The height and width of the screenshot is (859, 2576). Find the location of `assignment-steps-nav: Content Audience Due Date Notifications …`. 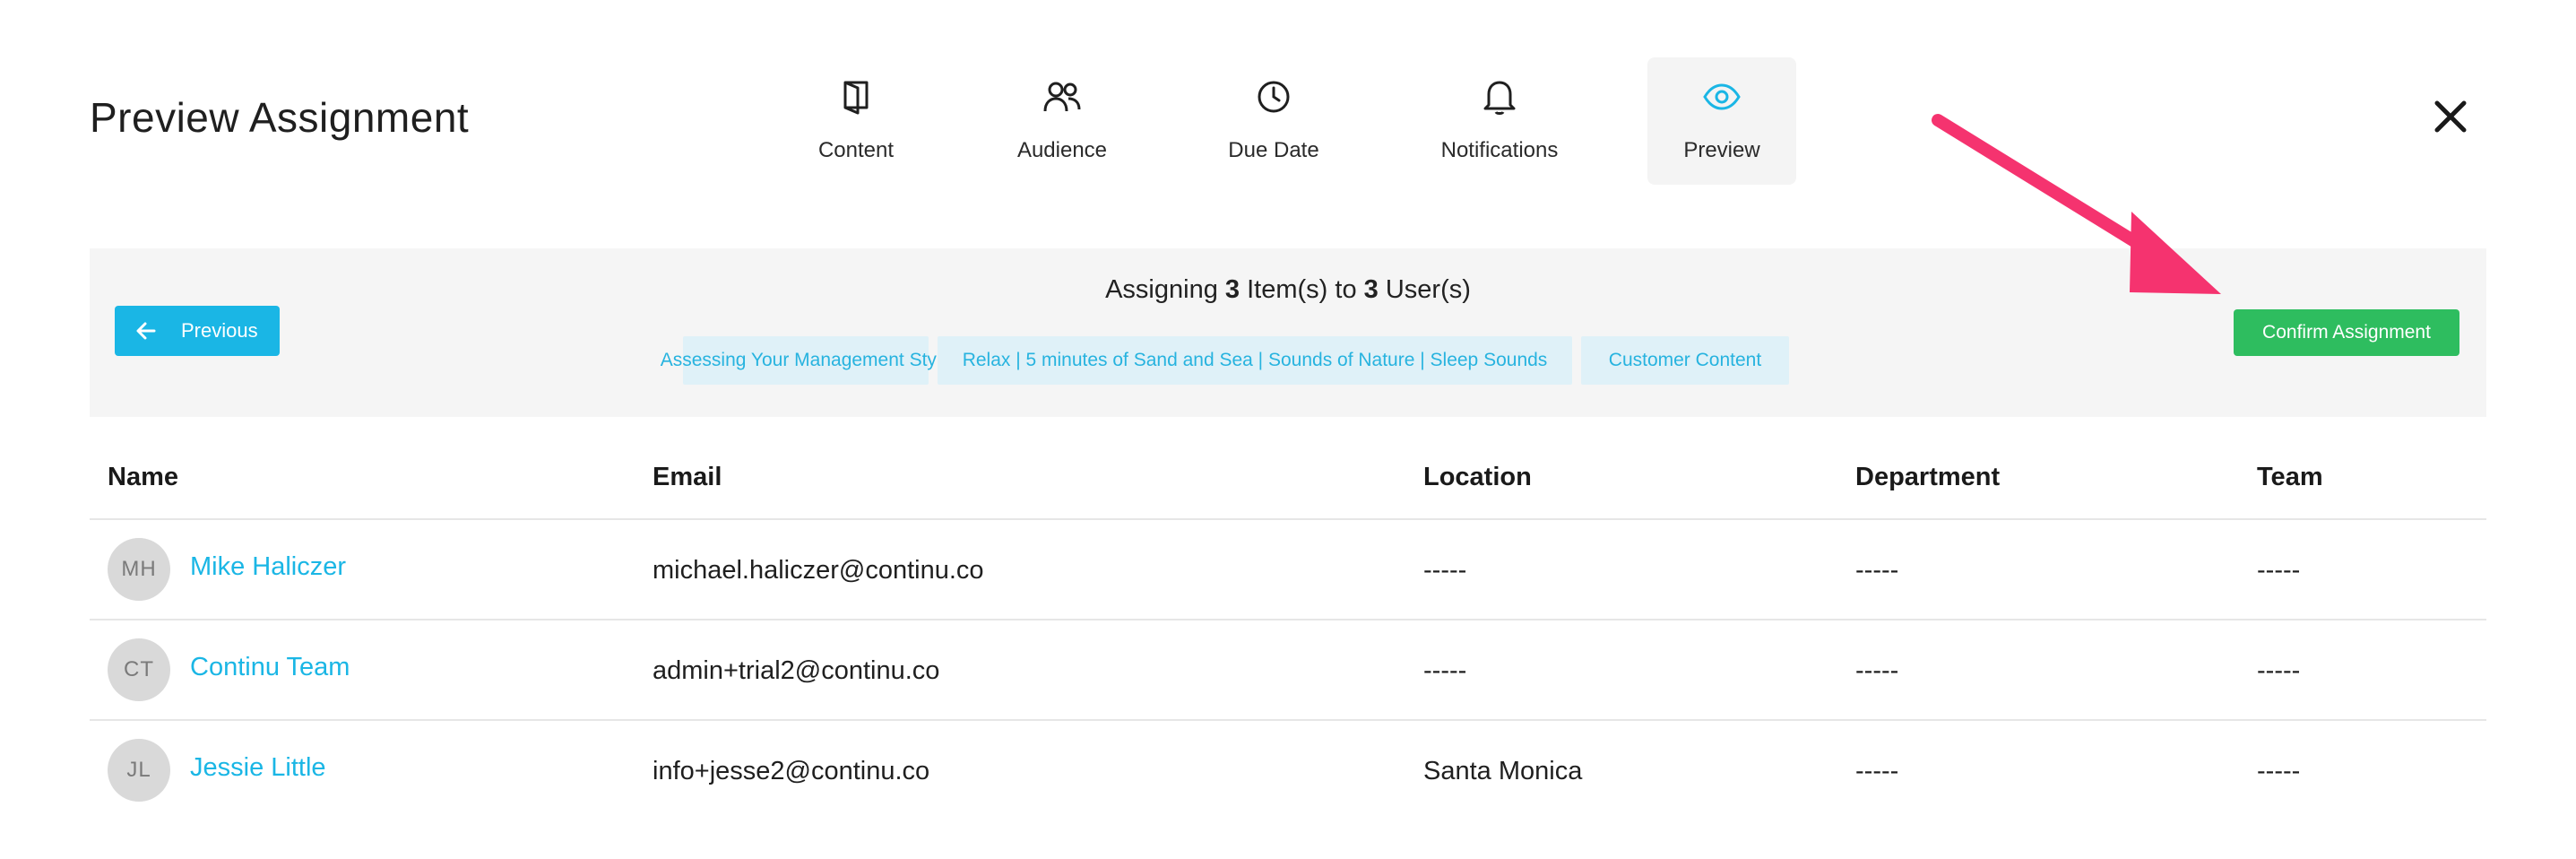

assignment-steps-nav: Content Audience Due Date Notifications … is located at coordinates (1288, 121).